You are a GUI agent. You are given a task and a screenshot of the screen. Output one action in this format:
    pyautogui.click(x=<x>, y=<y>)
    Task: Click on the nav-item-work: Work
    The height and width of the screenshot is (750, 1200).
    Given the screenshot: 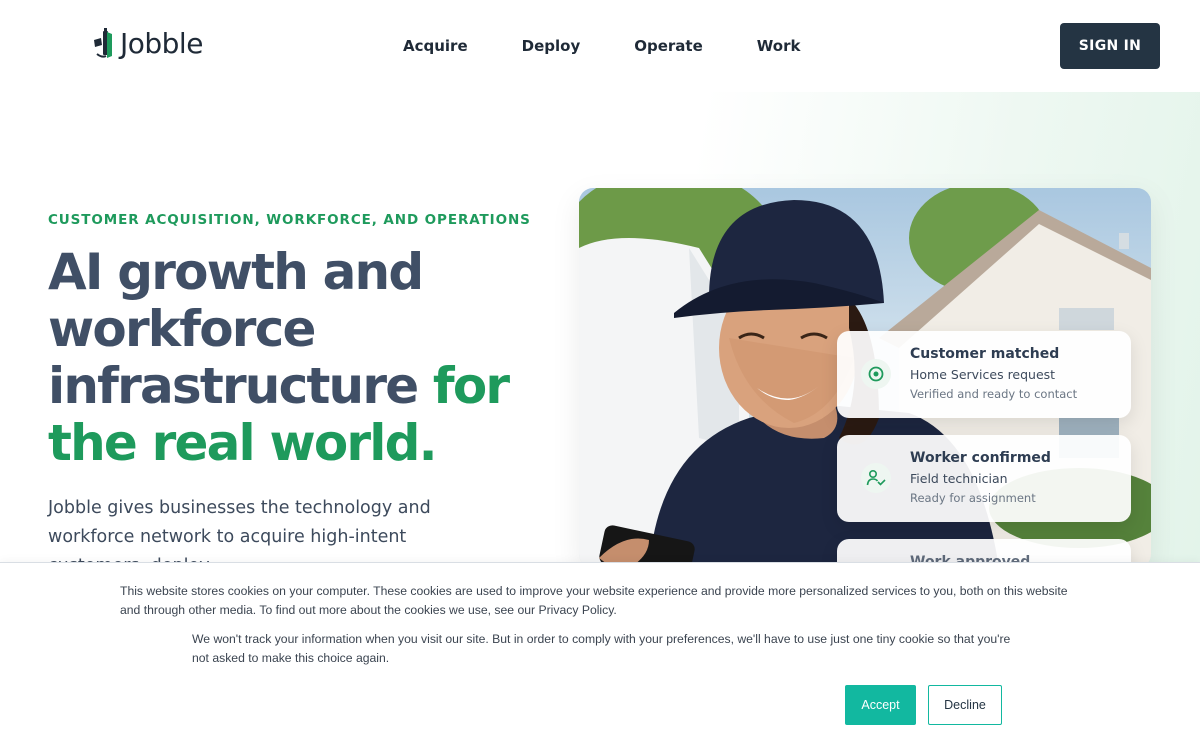 What is the action you would take?
    pyautogui.click(x=779, y=46)
    